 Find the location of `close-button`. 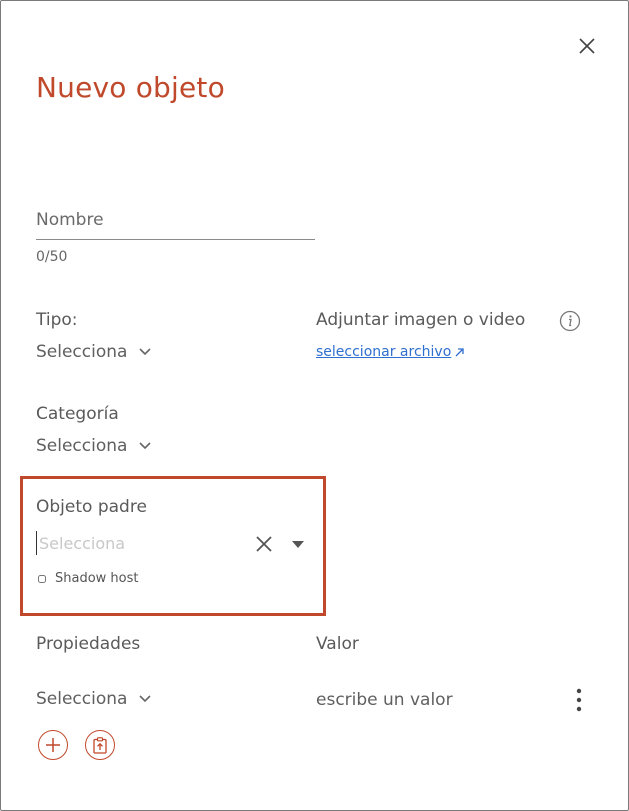

close-button is located at coordinates (587, 46).